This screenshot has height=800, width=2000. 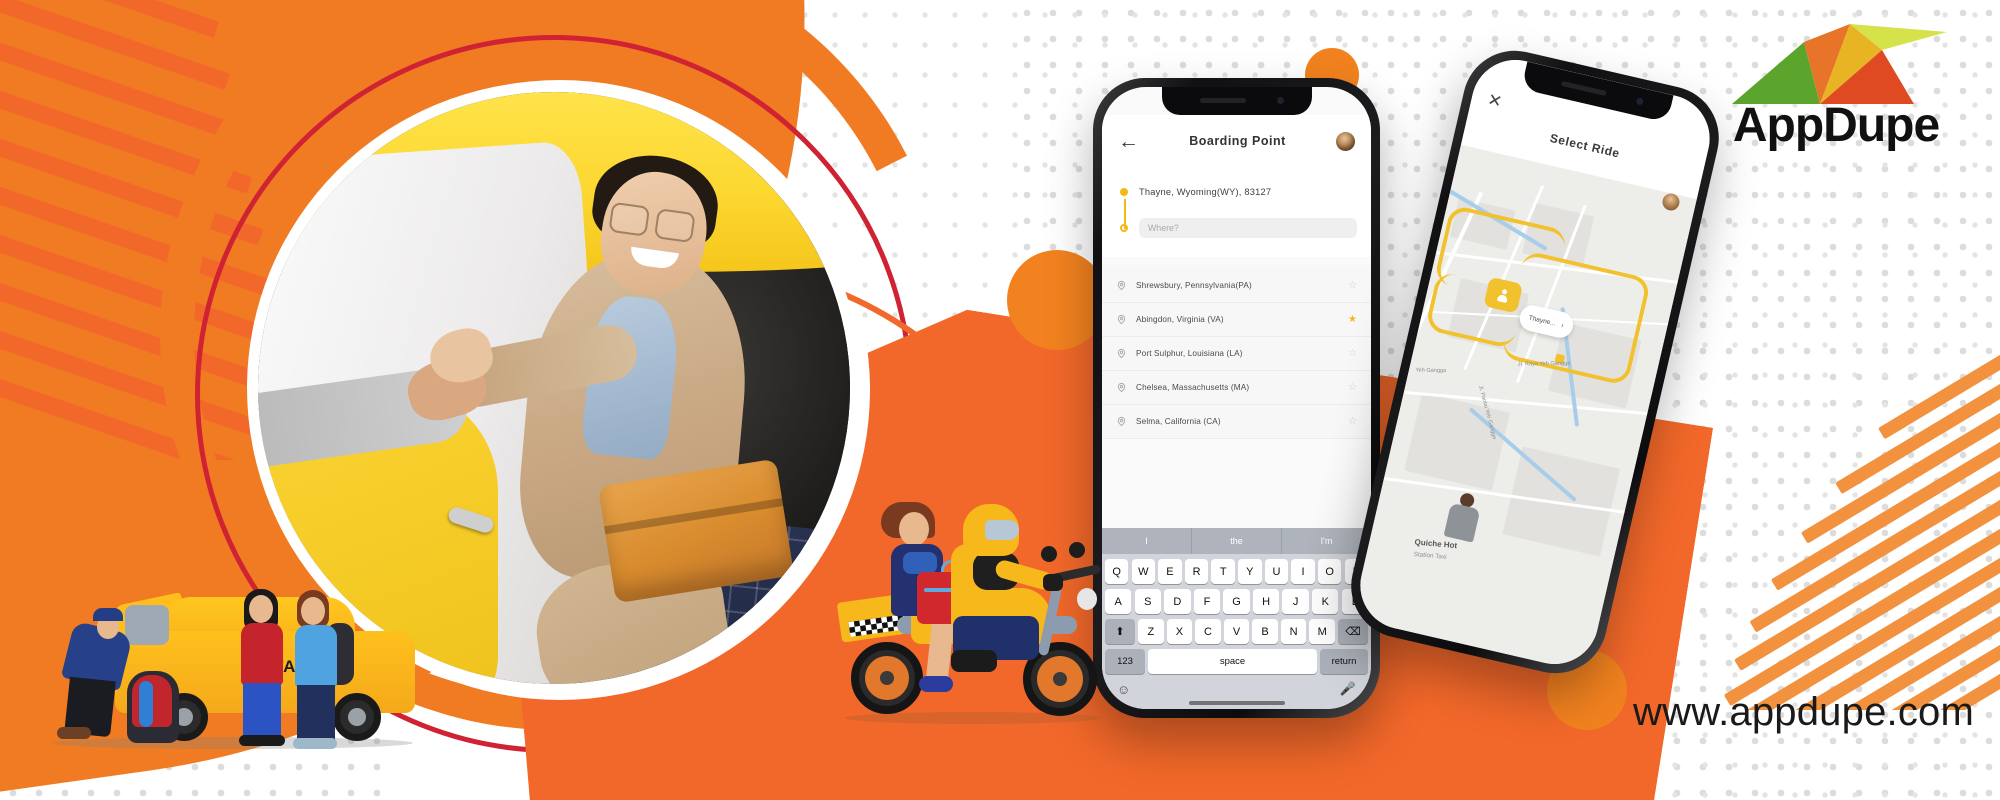 I want to click on traveler-a-shoe, so click(x=262, y=740).